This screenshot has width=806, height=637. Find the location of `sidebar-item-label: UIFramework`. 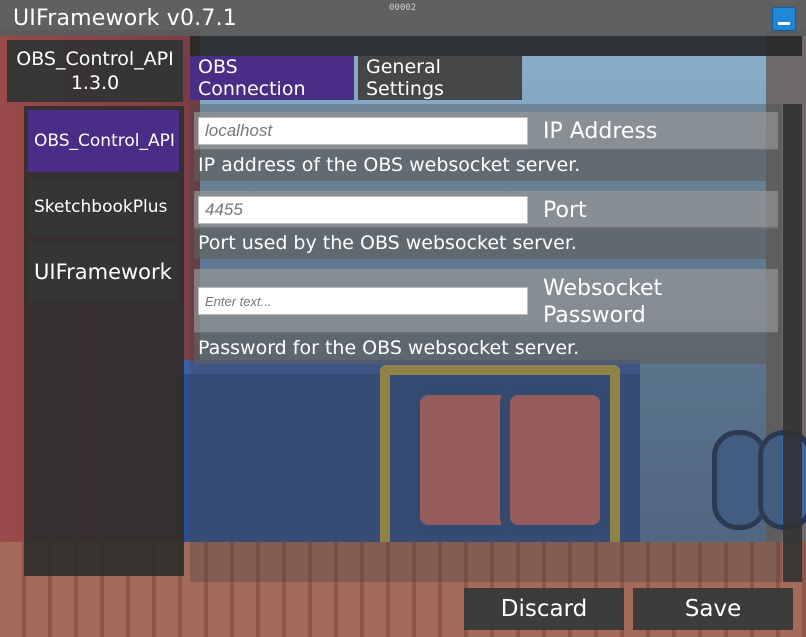

sidebar-item-label: UIFramework is located at coordinates (103, 272).